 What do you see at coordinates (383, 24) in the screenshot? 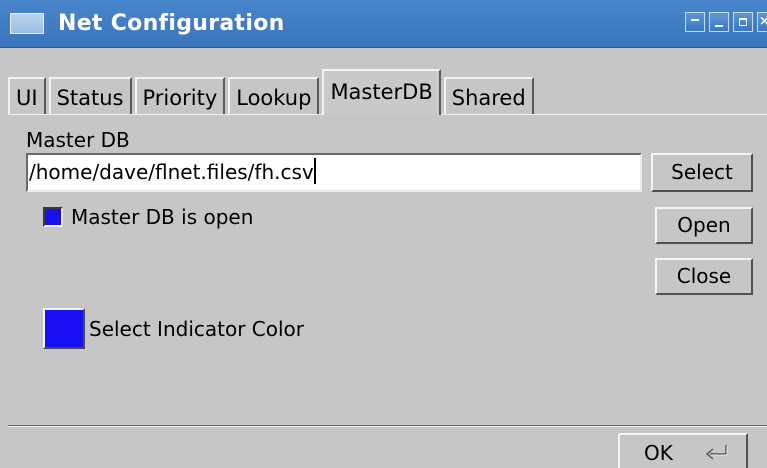
I see `title-bar: Net Configuration ×` at bounding box center [383, 24].